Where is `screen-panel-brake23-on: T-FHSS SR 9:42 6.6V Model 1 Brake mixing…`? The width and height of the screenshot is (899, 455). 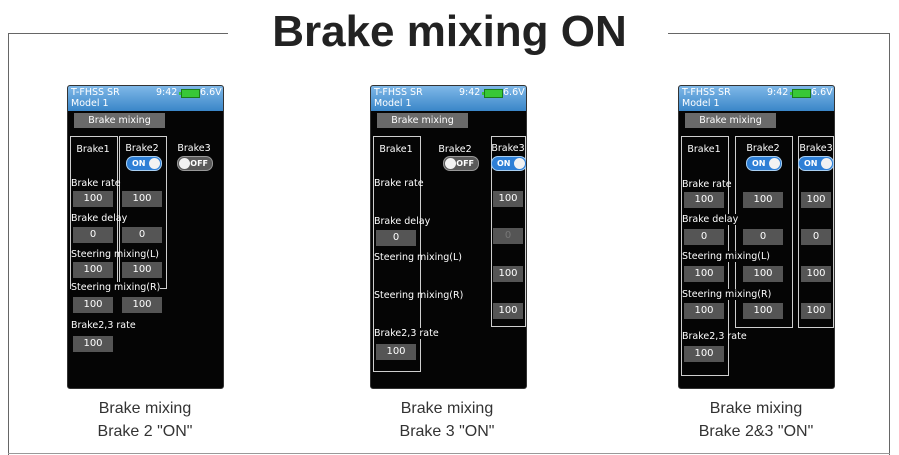
screen-panel-brake23-on: T-FHSS SR 9:42 6.6V Model 1 Brake mixing… is located at coordinates (756, 237).